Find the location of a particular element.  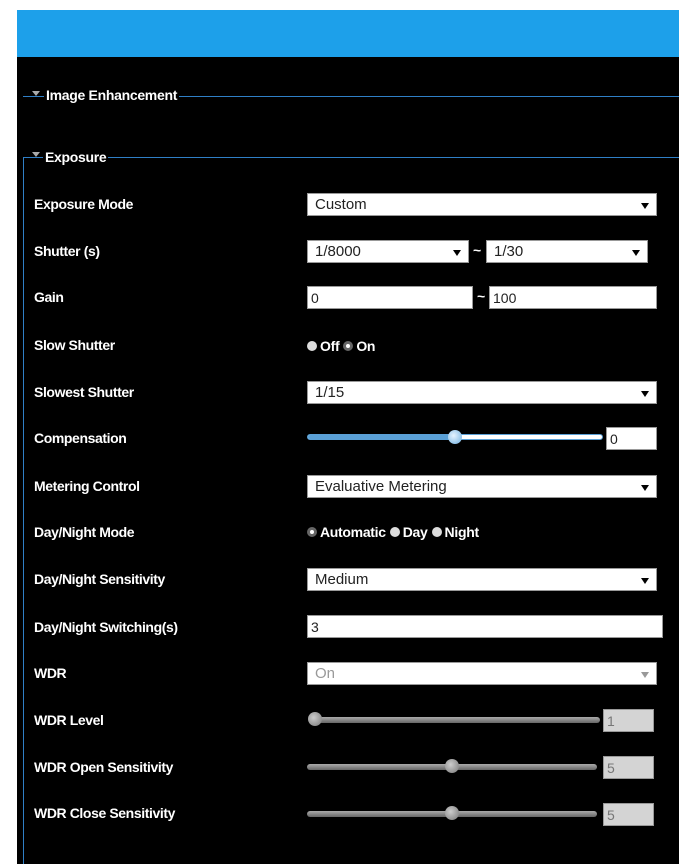

wdr-open-sensitivity-slider is located at coordinates (452, 766).